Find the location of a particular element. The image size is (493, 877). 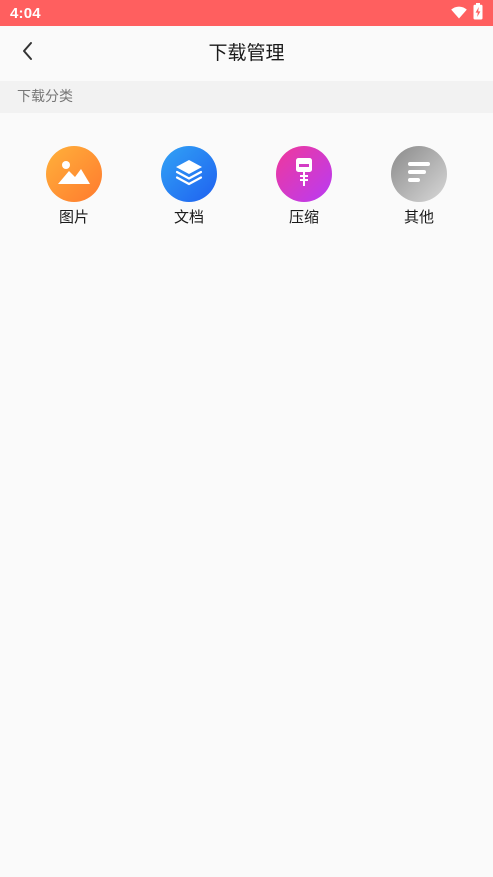

page-title: 下载管理 is located at coordinates (246, 53).